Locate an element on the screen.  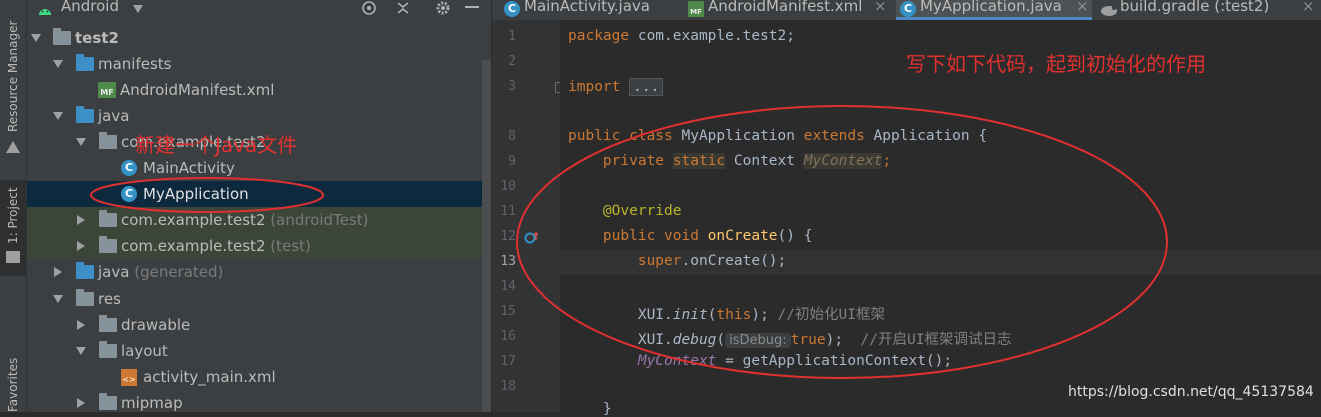
override-method-icon is located at coordinates (531, 237).